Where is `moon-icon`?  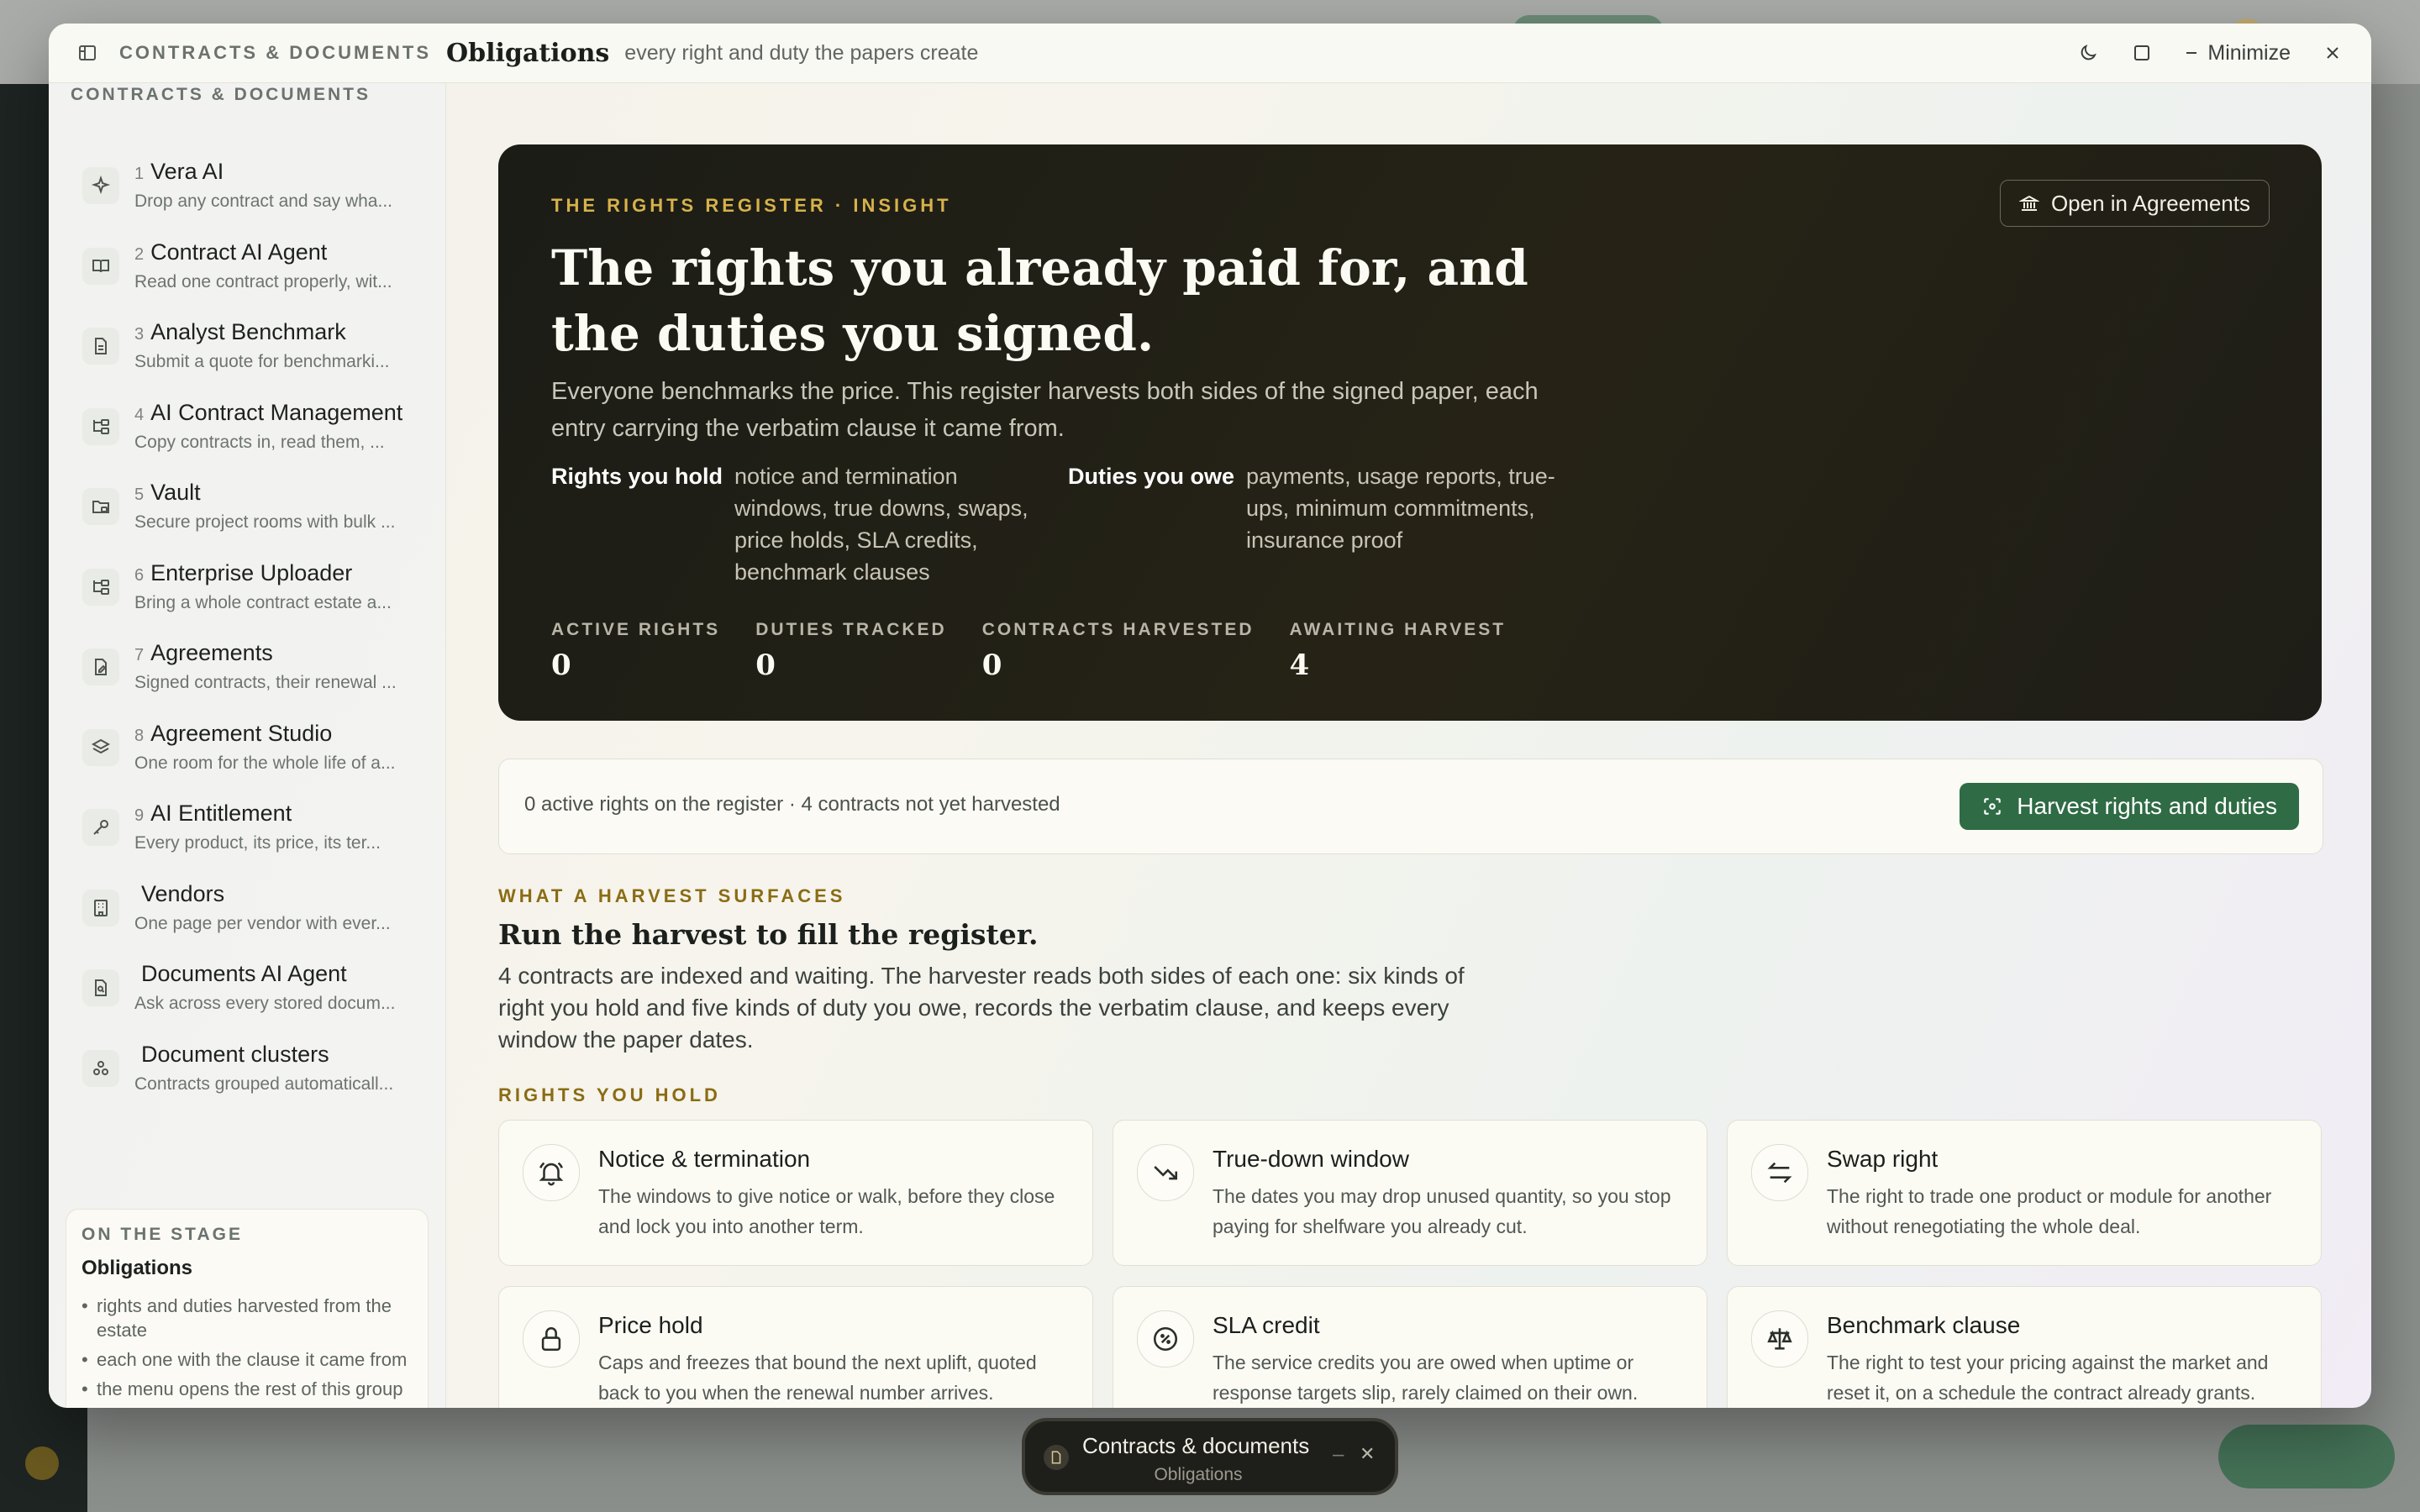 moon-icon is located at coordinates (2089, 52).